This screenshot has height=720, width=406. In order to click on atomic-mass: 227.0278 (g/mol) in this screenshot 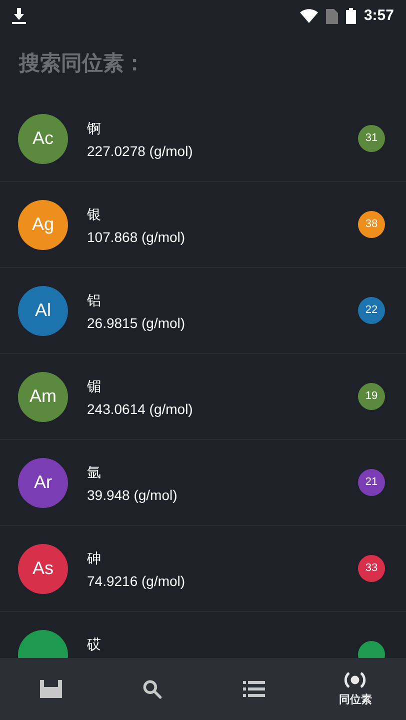, I will do `click(140, 151)`.